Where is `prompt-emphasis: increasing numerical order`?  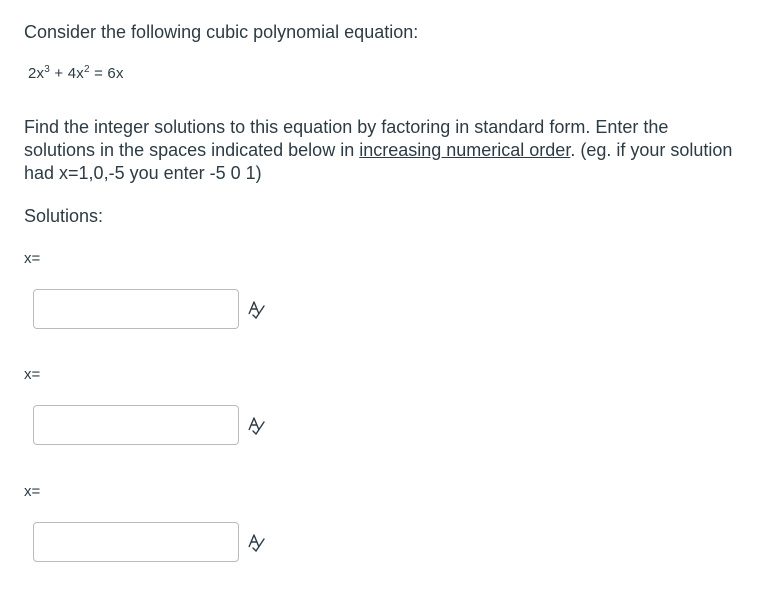 prompt-emphasis: increasing numerical order is located at coordinates (465, 150).